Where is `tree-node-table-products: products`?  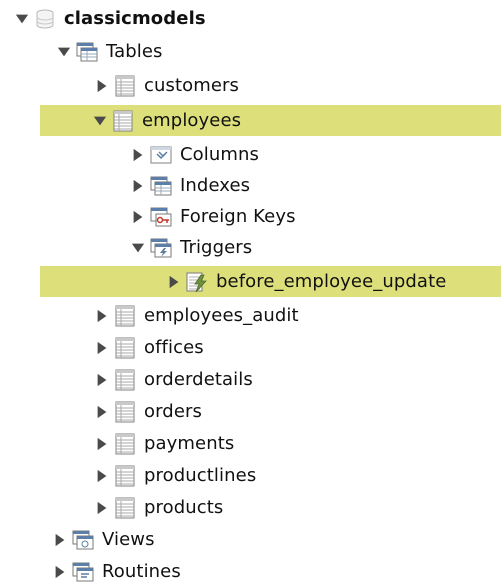
tree-node-table-products: products is located at coordinates (158, 507).